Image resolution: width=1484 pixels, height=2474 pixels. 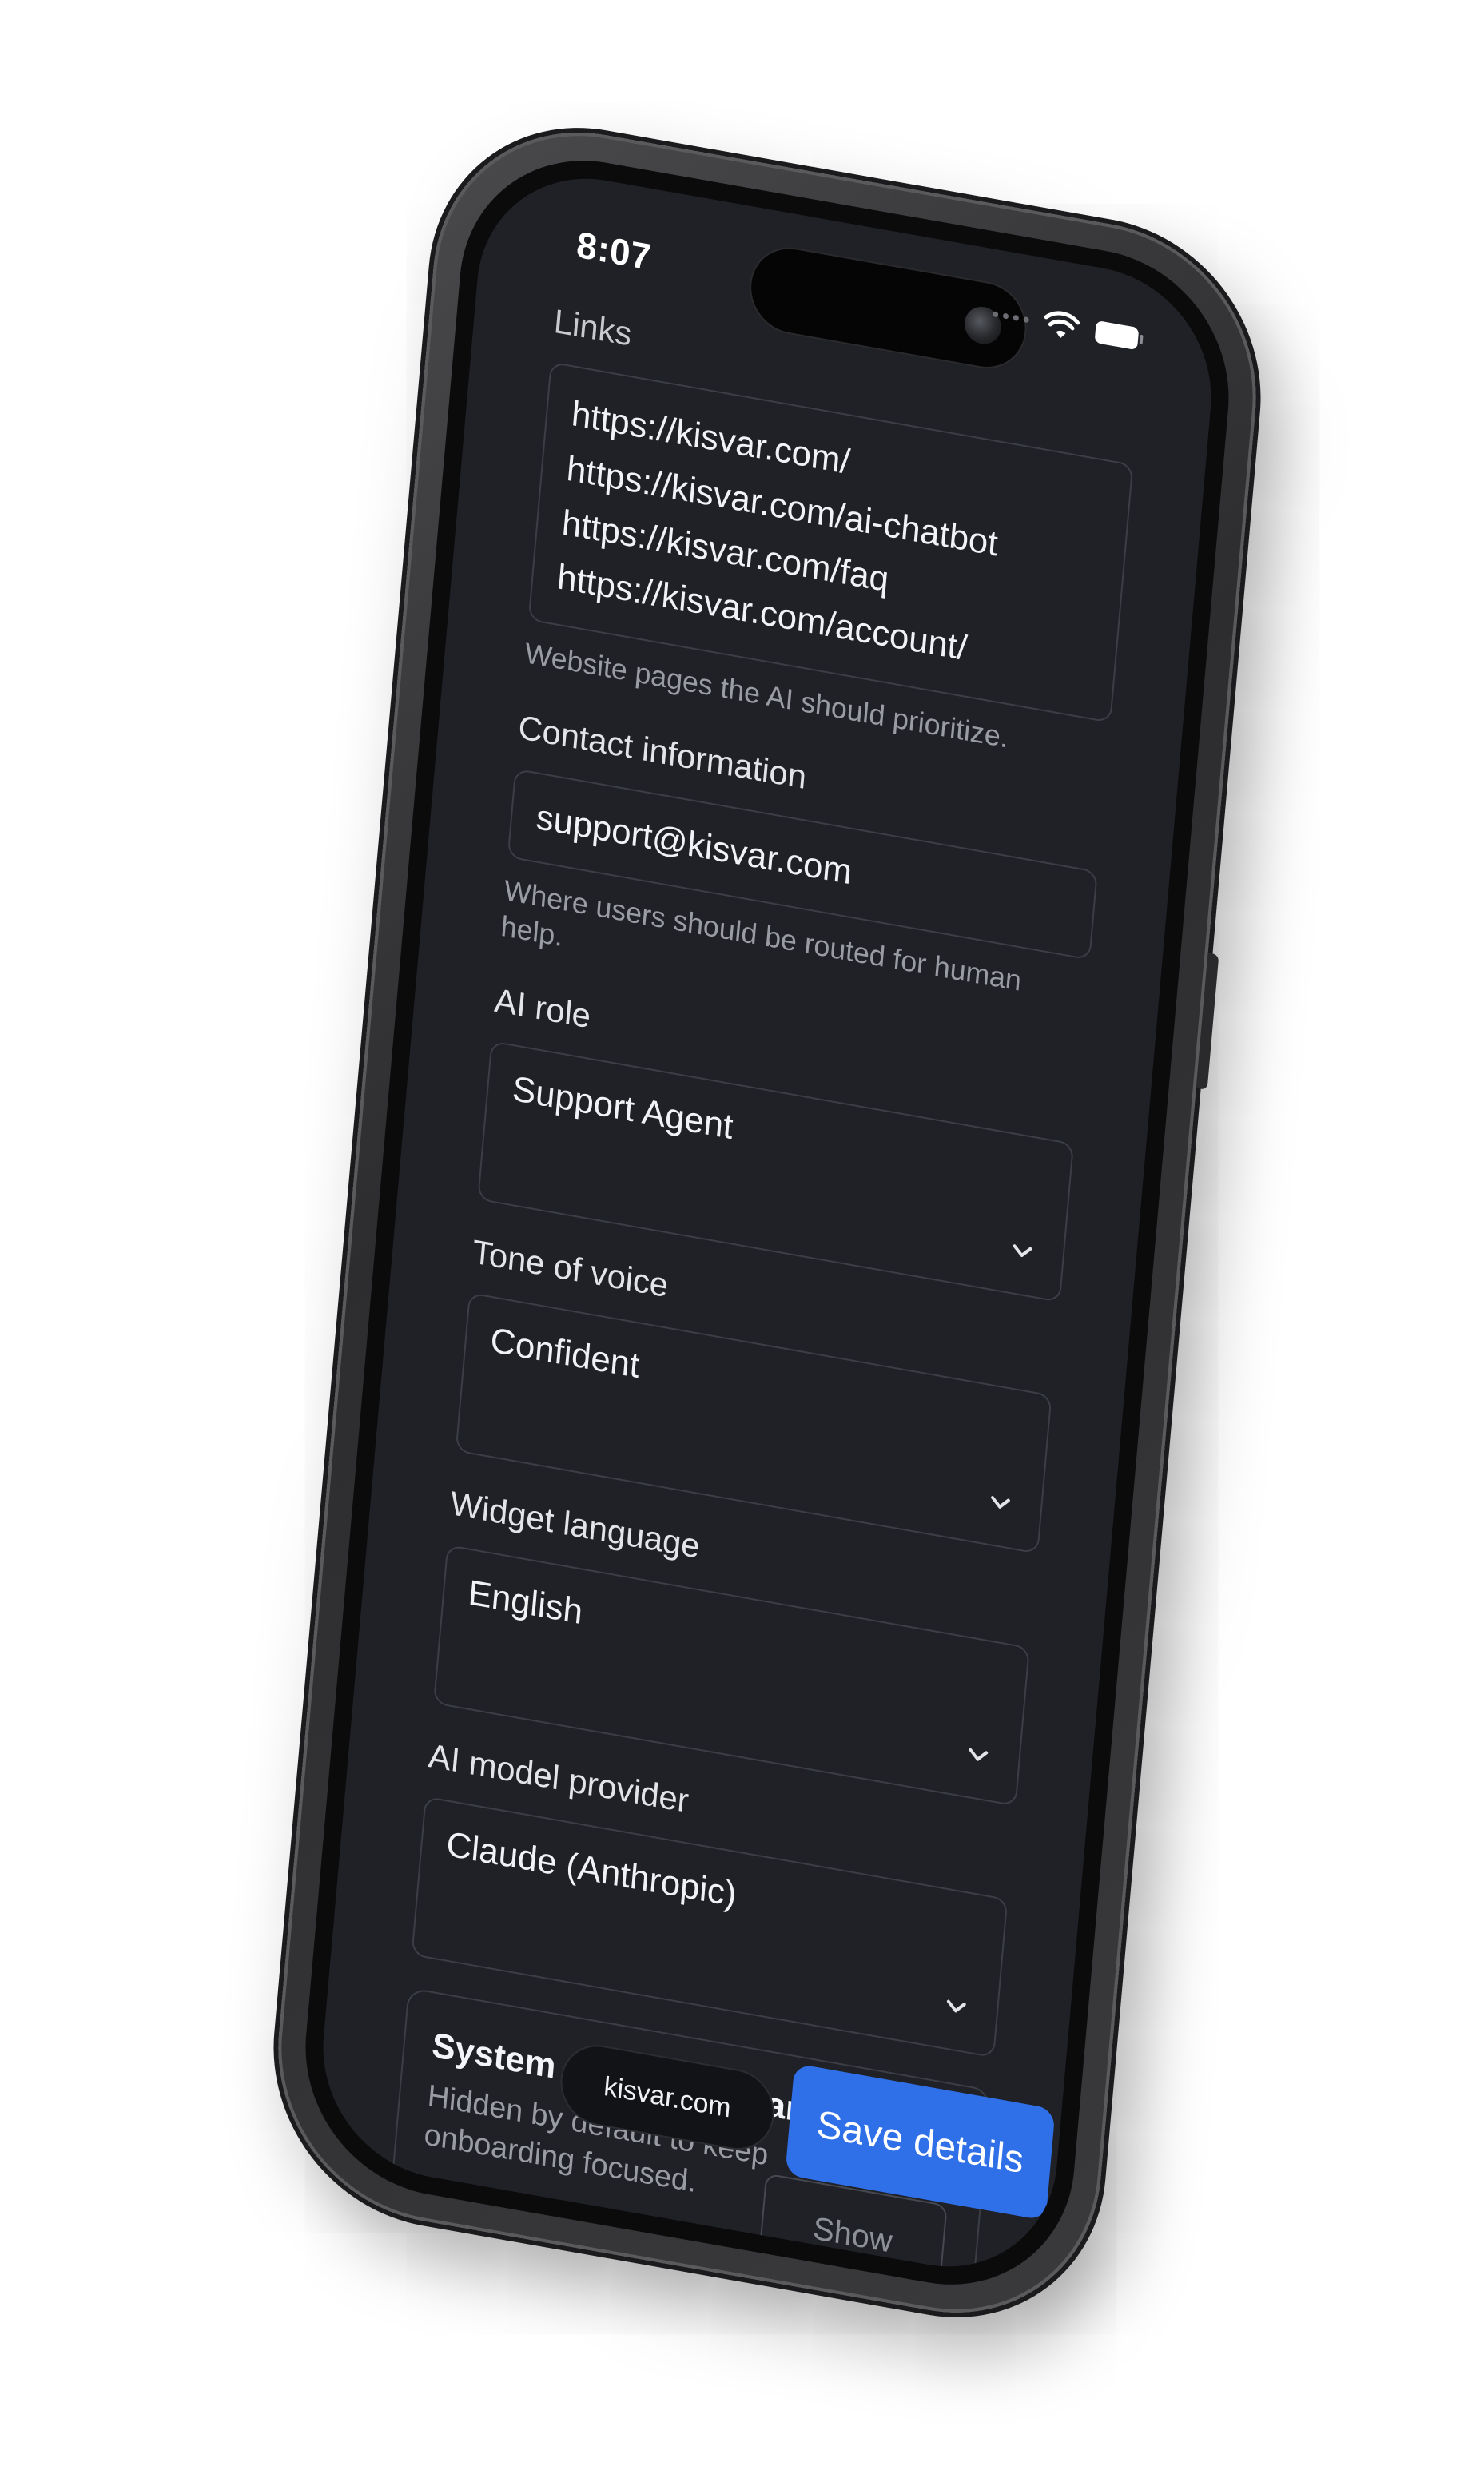 I want to click on battery-icon, so click(x=1118, y=336).